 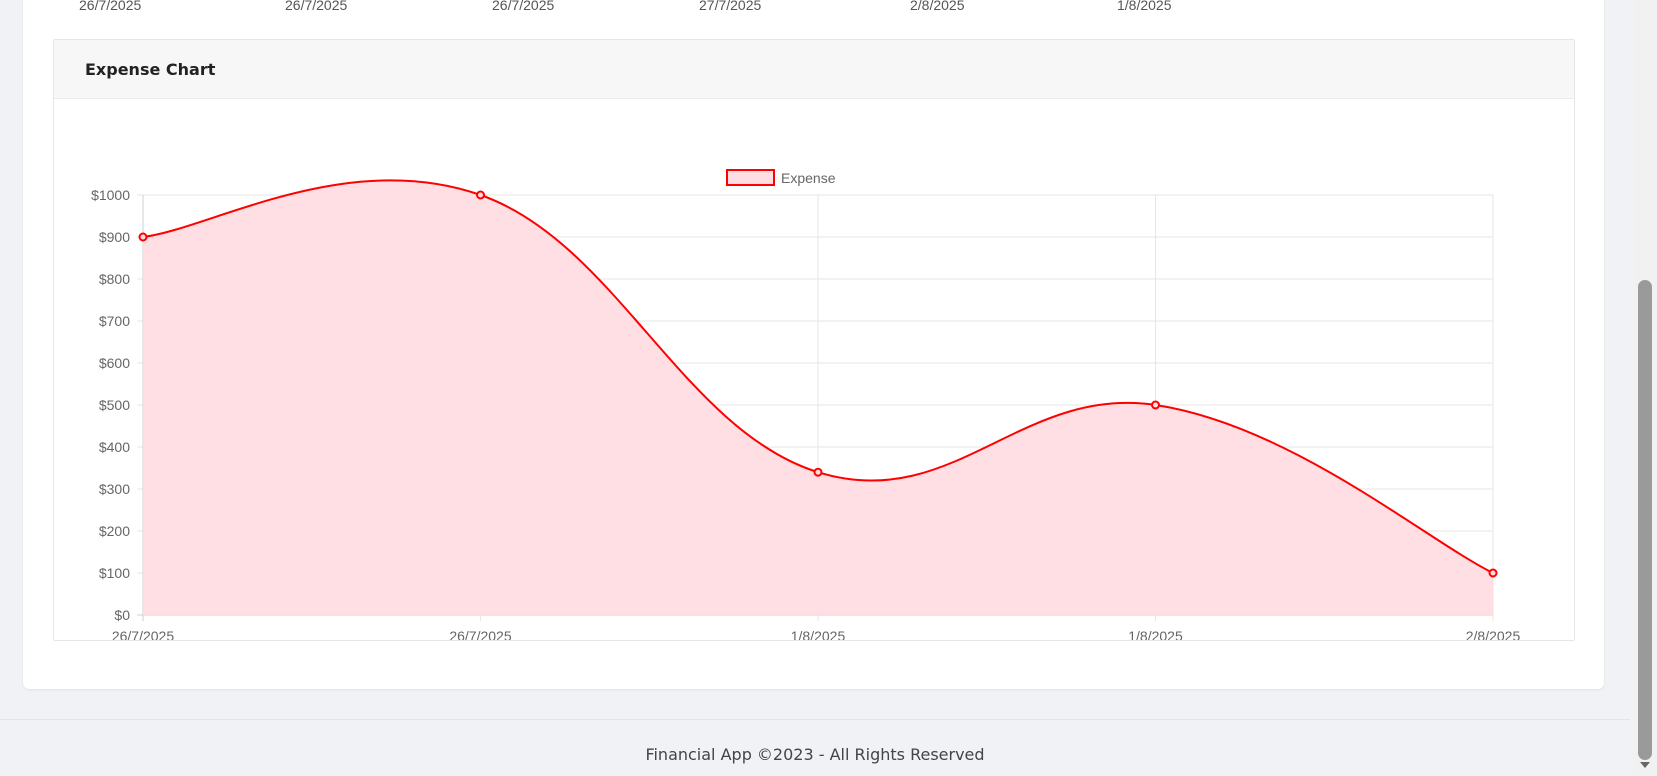 What do you see at coordinates (814, 69) in the screenshot?
I see `chart-card-header: Expense Chart` at bounding box center [814, 69].